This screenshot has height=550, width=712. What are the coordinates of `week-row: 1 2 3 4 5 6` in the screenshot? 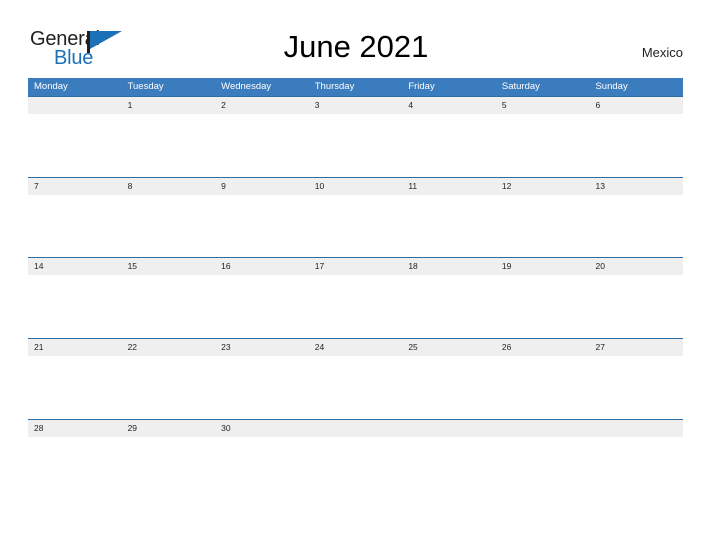 It's located at (355, 136).